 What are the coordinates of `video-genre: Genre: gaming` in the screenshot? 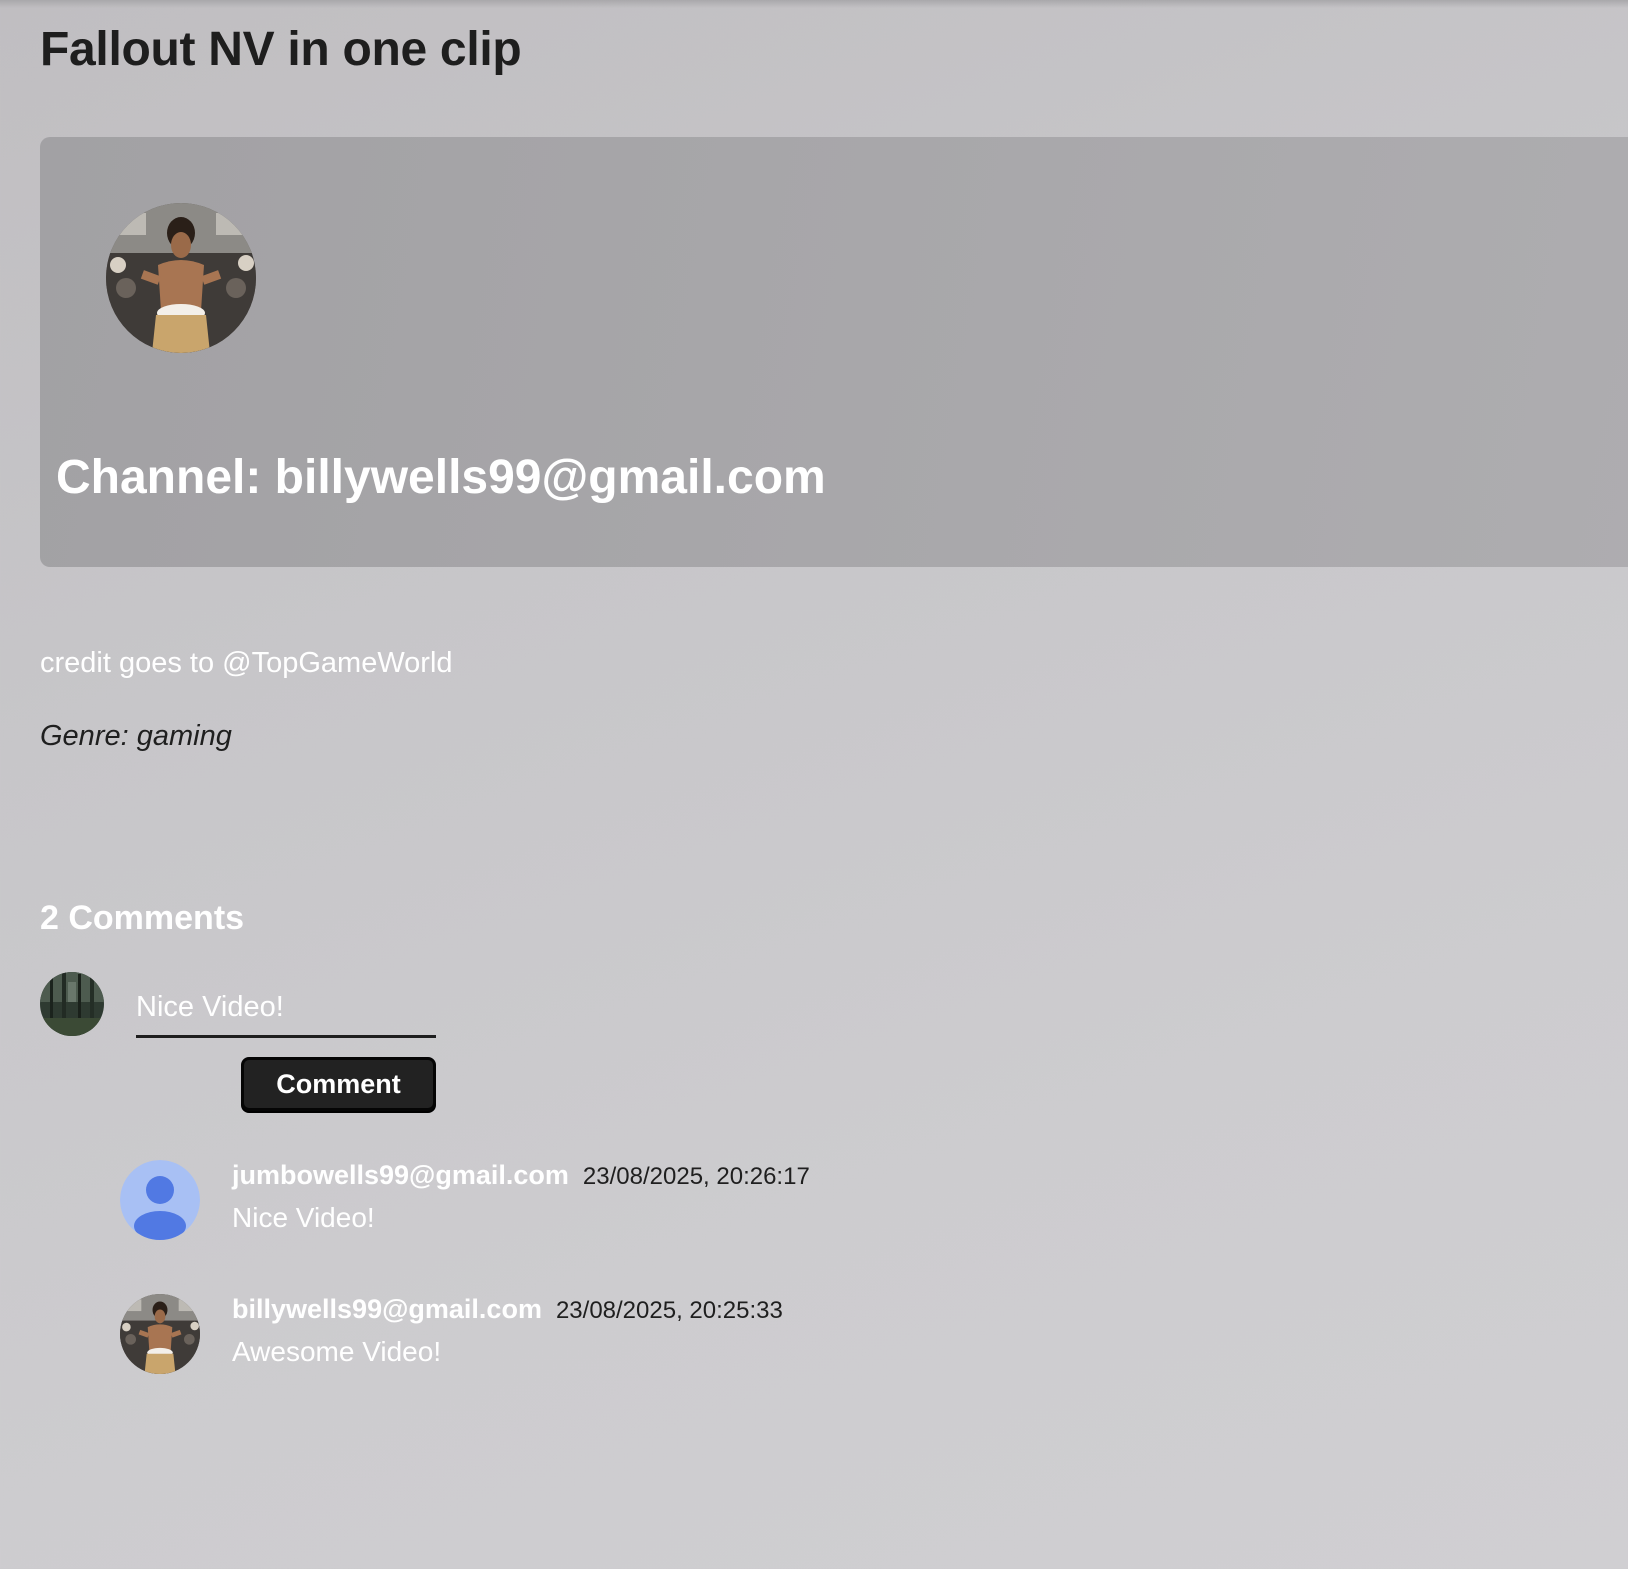 It's located at (136, 736).